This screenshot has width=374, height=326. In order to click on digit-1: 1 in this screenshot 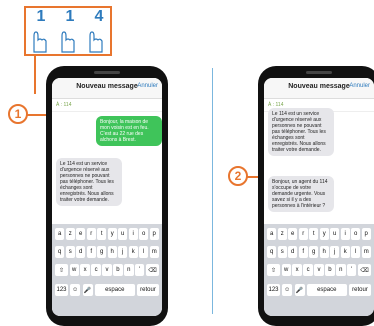, I will do `click(41, 16)`.